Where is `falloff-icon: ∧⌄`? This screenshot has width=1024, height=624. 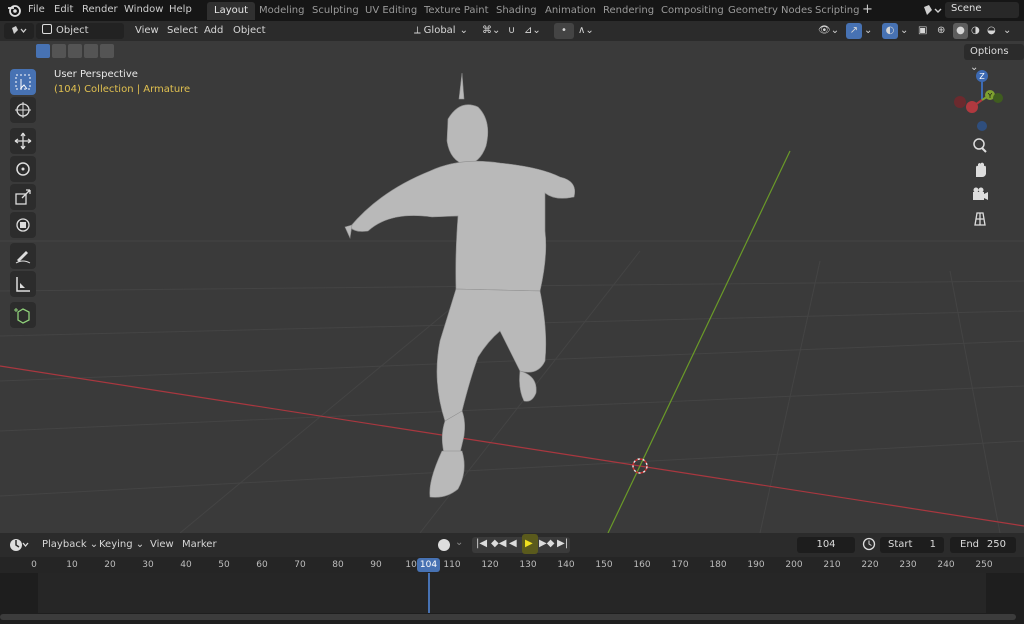 falloff-icon: ∧⌄ is located at coordinates (586, 31).